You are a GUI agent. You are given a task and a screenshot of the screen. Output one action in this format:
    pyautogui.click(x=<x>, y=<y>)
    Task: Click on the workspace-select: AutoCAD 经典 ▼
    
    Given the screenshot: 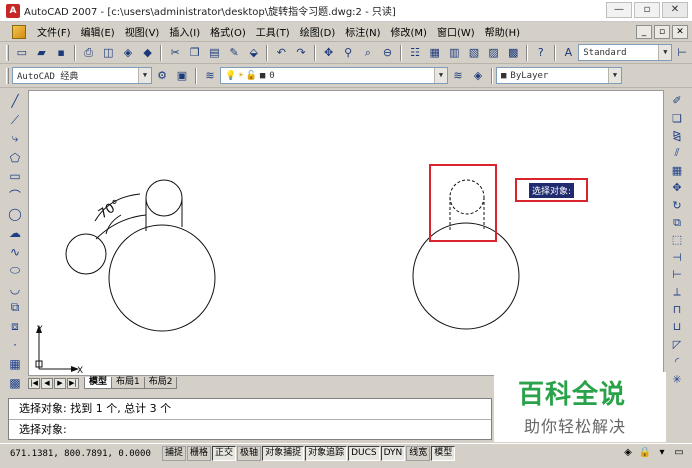 What is the action you would take?
    pyautogui.click(x=82, y=75)
    